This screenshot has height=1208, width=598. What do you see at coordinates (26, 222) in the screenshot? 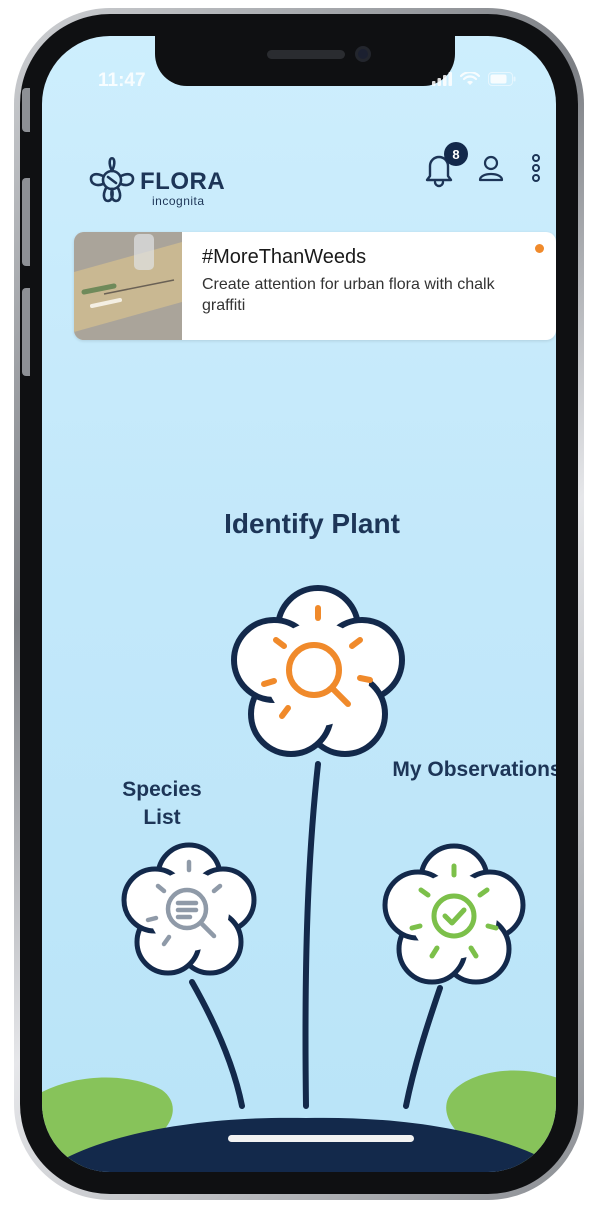
I see `volume-up-button` at bounding box center [26, 222].